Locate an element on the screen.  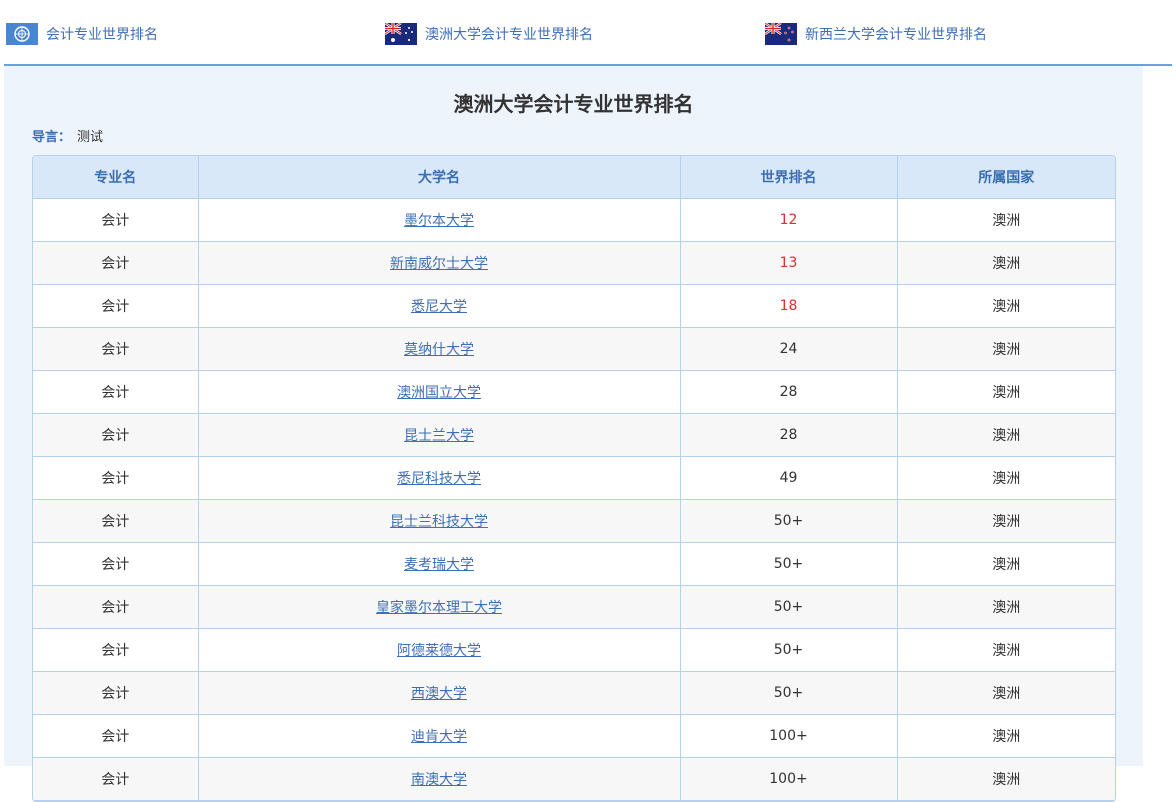
table-row: 会计 墨尔本大学 12 澳洲 is located at coordinates (574, 220).